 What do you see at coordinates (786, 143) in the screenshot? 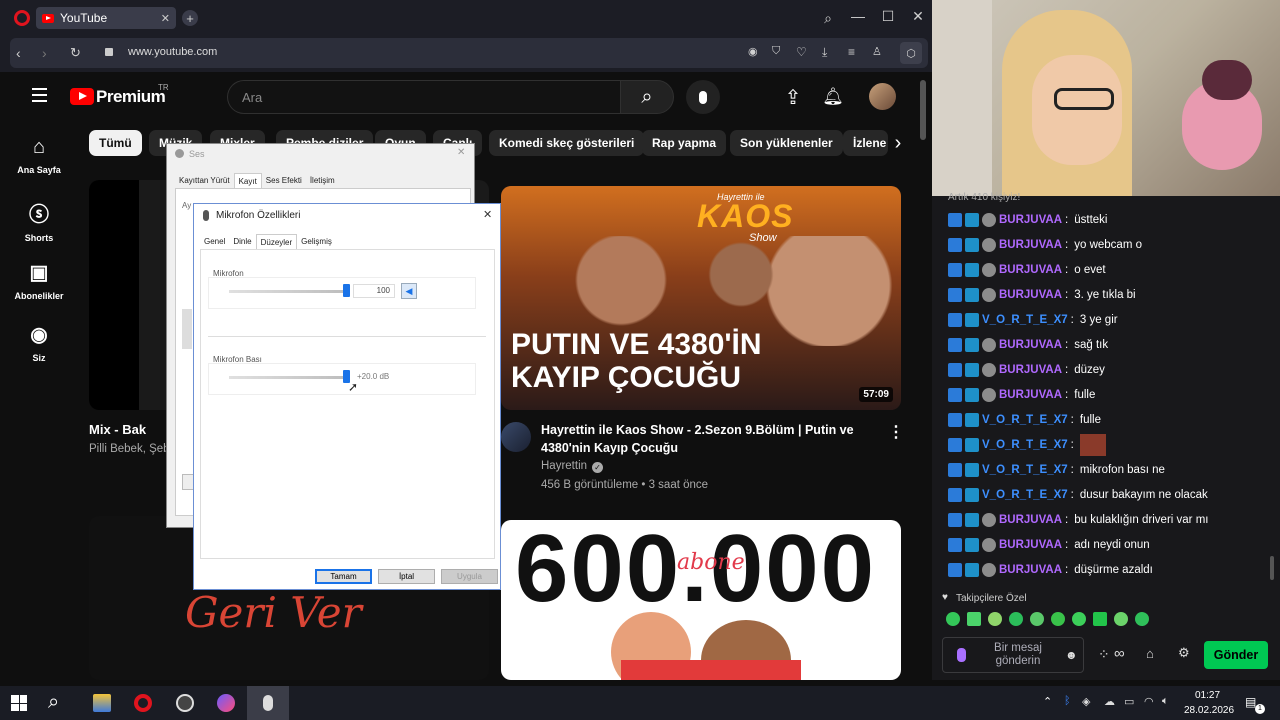
I see `chip-recent: Son yüklenenler` at bounding box center [786, 143].